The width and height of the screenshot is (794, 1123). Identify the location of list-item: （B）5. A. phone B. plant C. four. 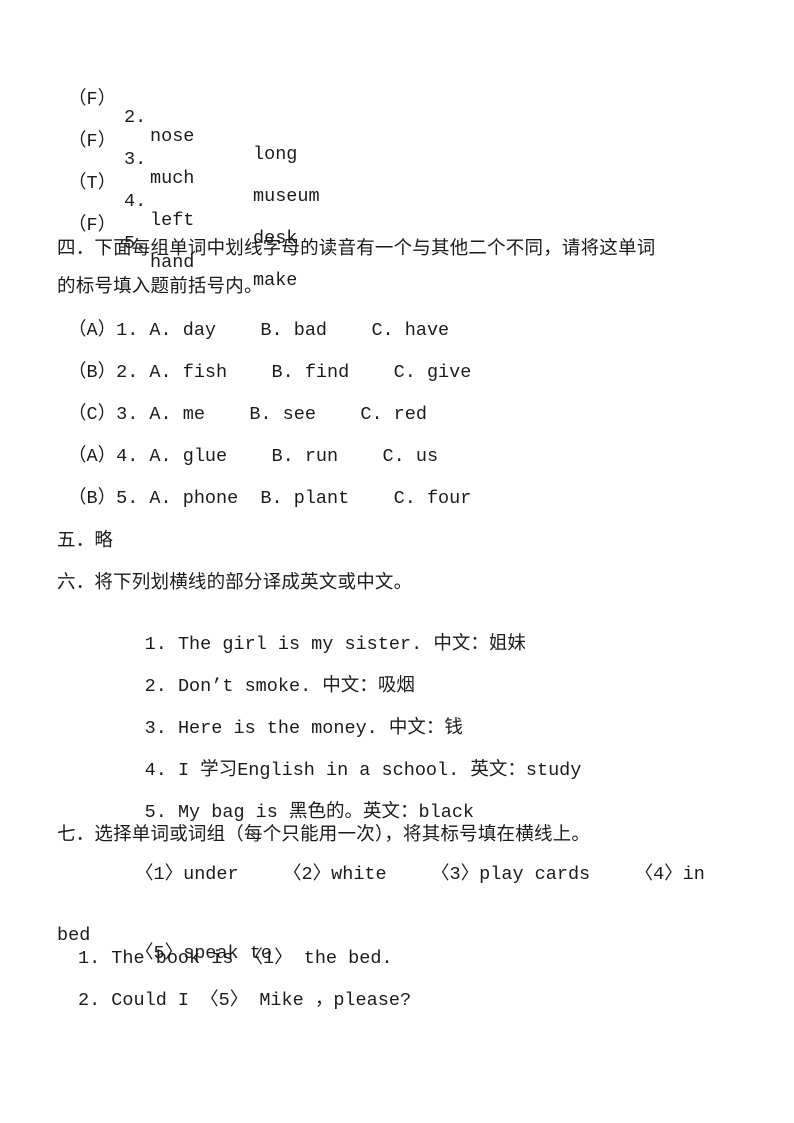
(270, 498).